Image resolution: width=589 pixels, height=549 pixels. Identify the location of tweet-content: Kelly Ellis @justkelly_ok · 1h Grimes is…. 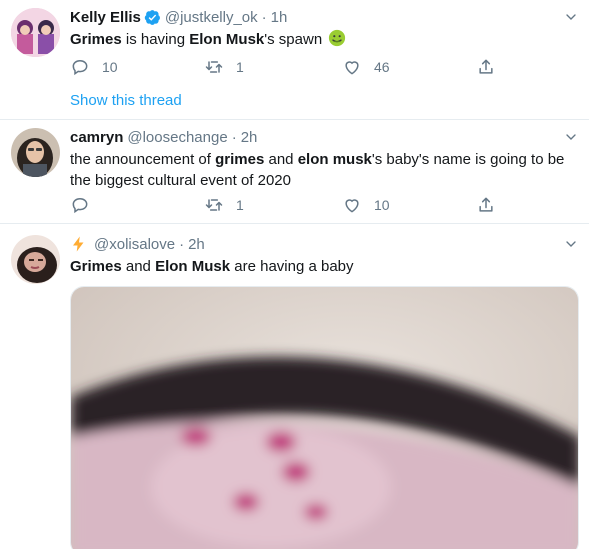
(322, 28).